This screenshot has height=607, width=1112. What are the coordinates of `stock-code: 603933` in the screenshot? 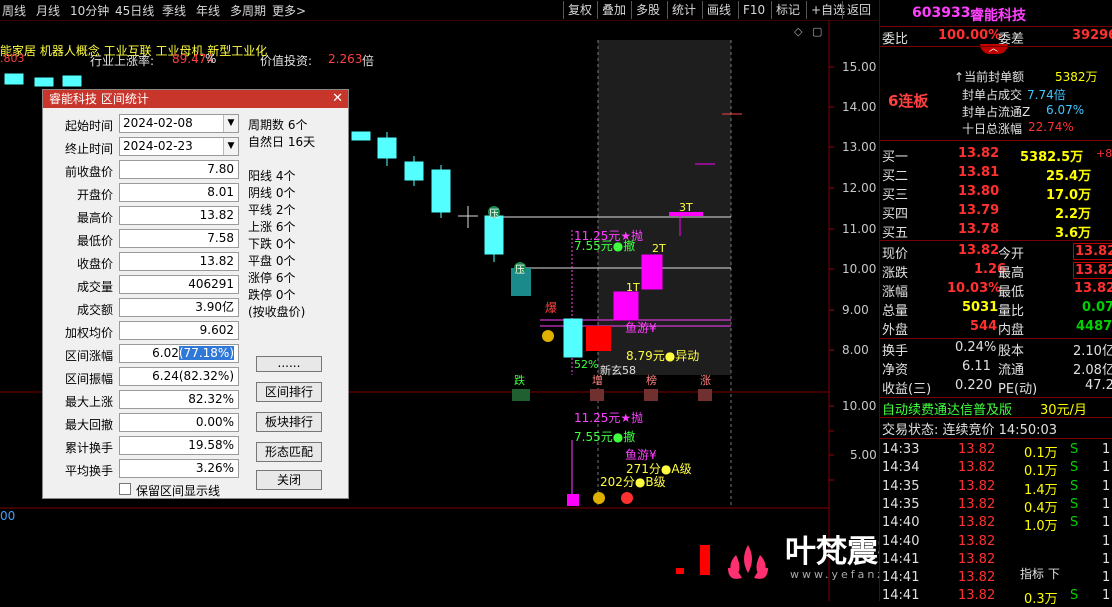 It's located at (941, 13).